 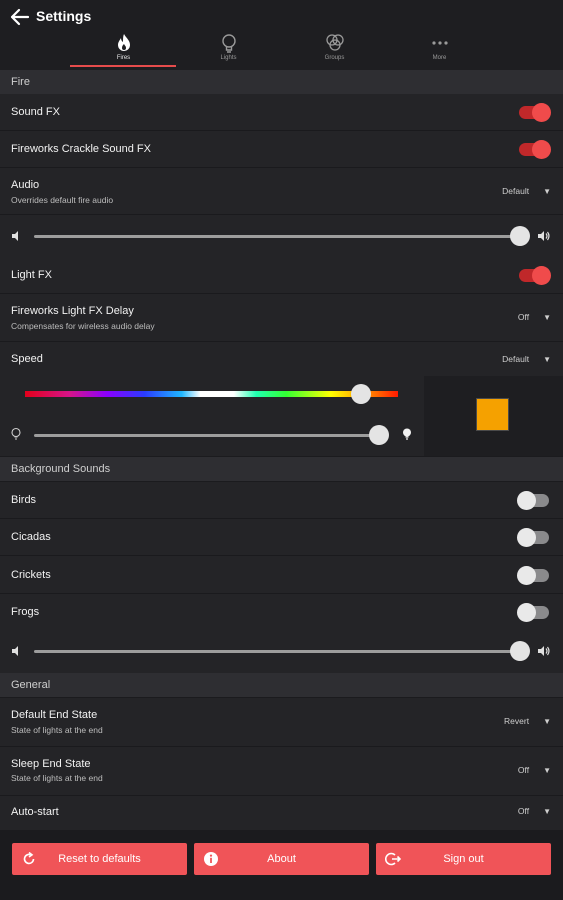 I want to click on speed-dropdown: Default ▼, so click(x=526, y=359).